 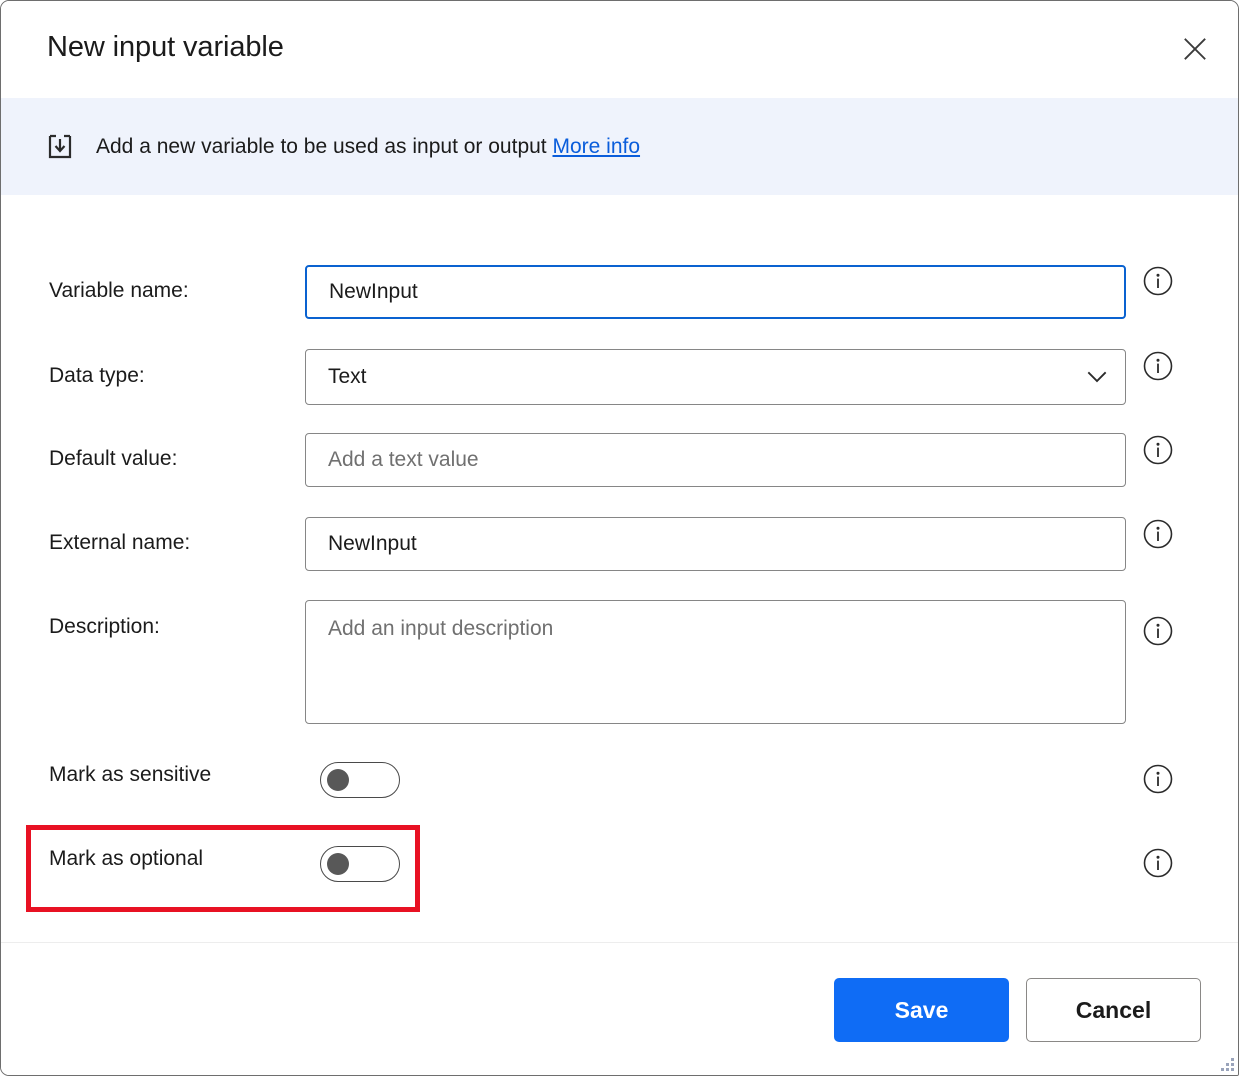 What do you see at coordinates (165, 47) in the screenshot?
I see `page-title: New input variable` at bounding box center [165, 47].